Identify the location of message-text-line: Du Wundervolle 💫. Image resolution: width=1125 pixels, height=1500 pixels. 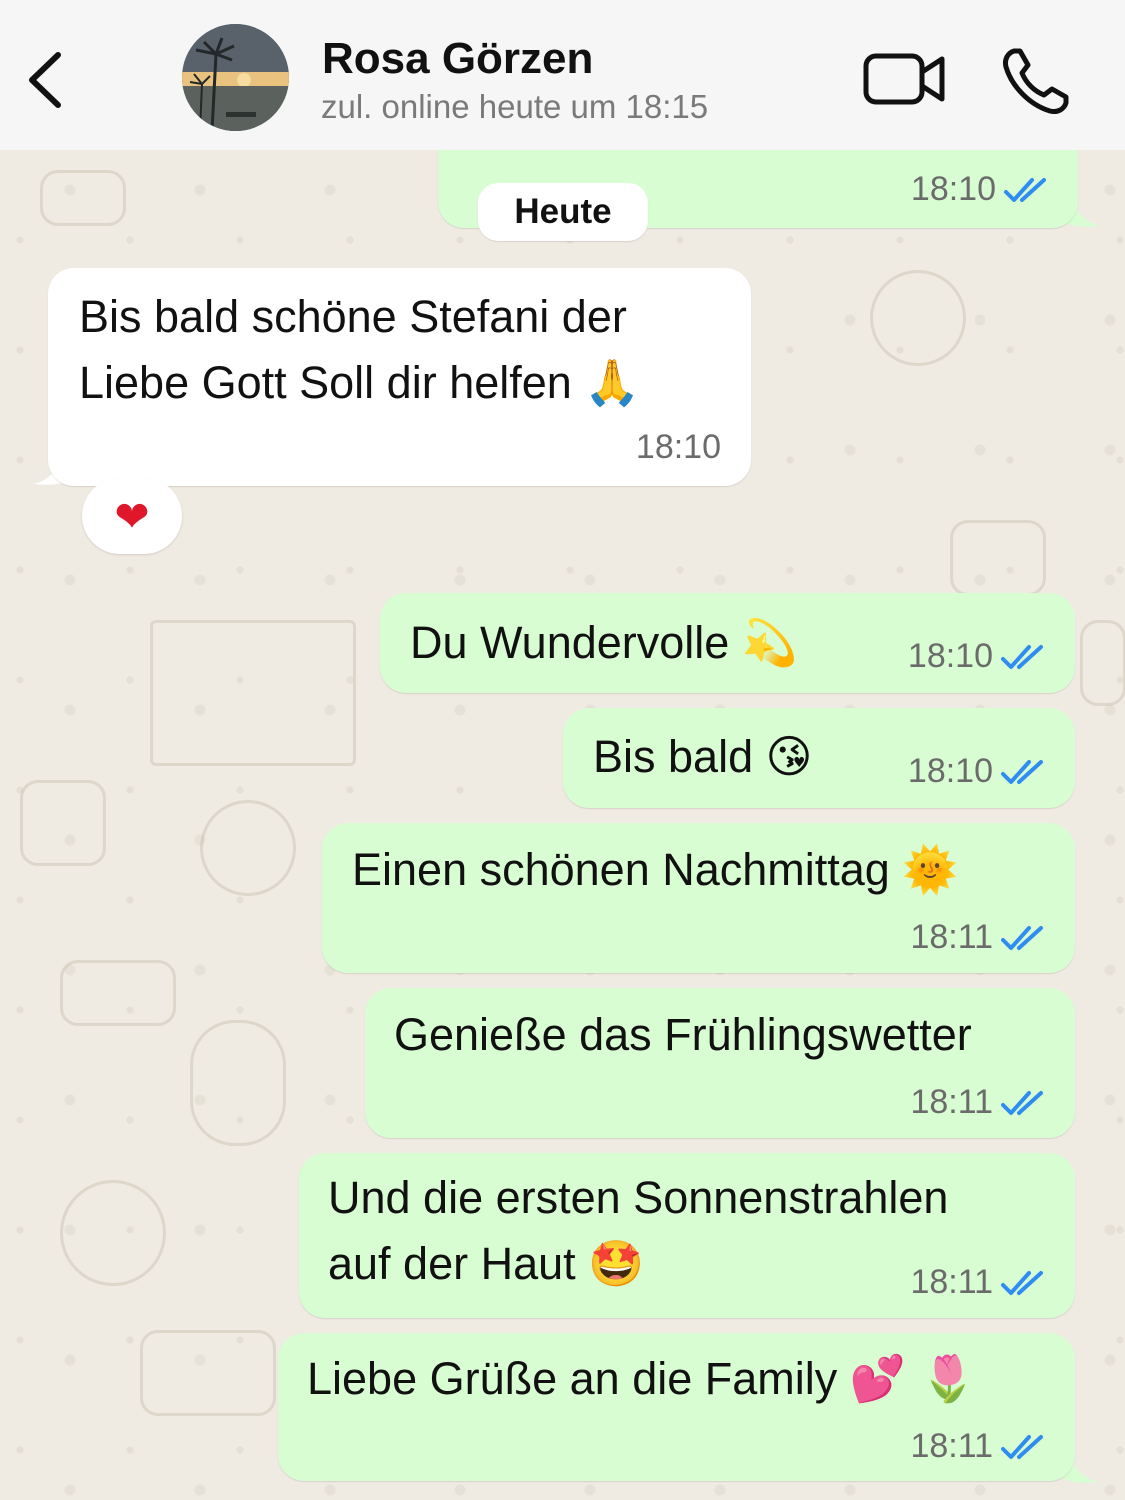
(604, 643).